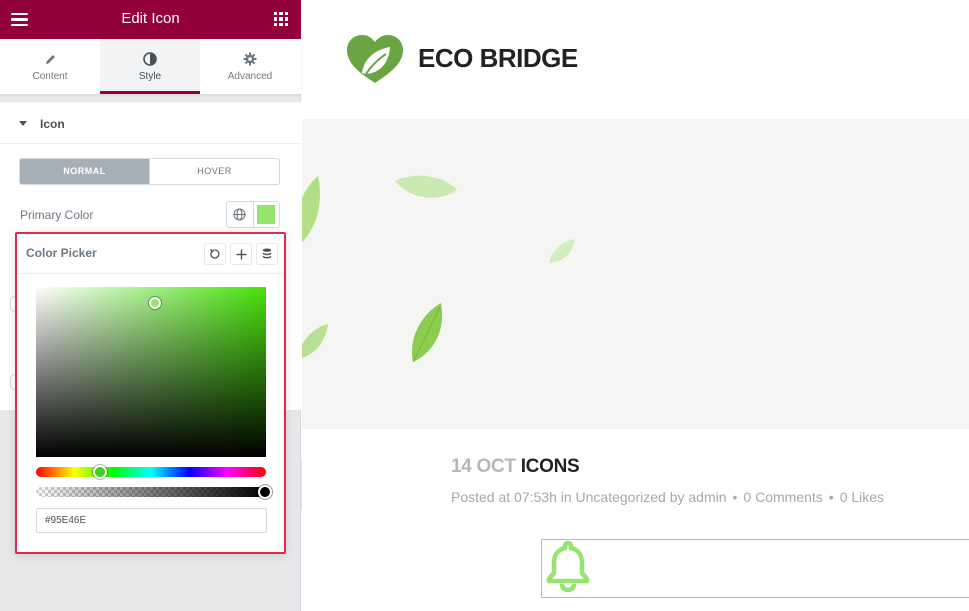 This screenshot has height=611, width=969. I want to click on globe-icon, so click(239, 214).